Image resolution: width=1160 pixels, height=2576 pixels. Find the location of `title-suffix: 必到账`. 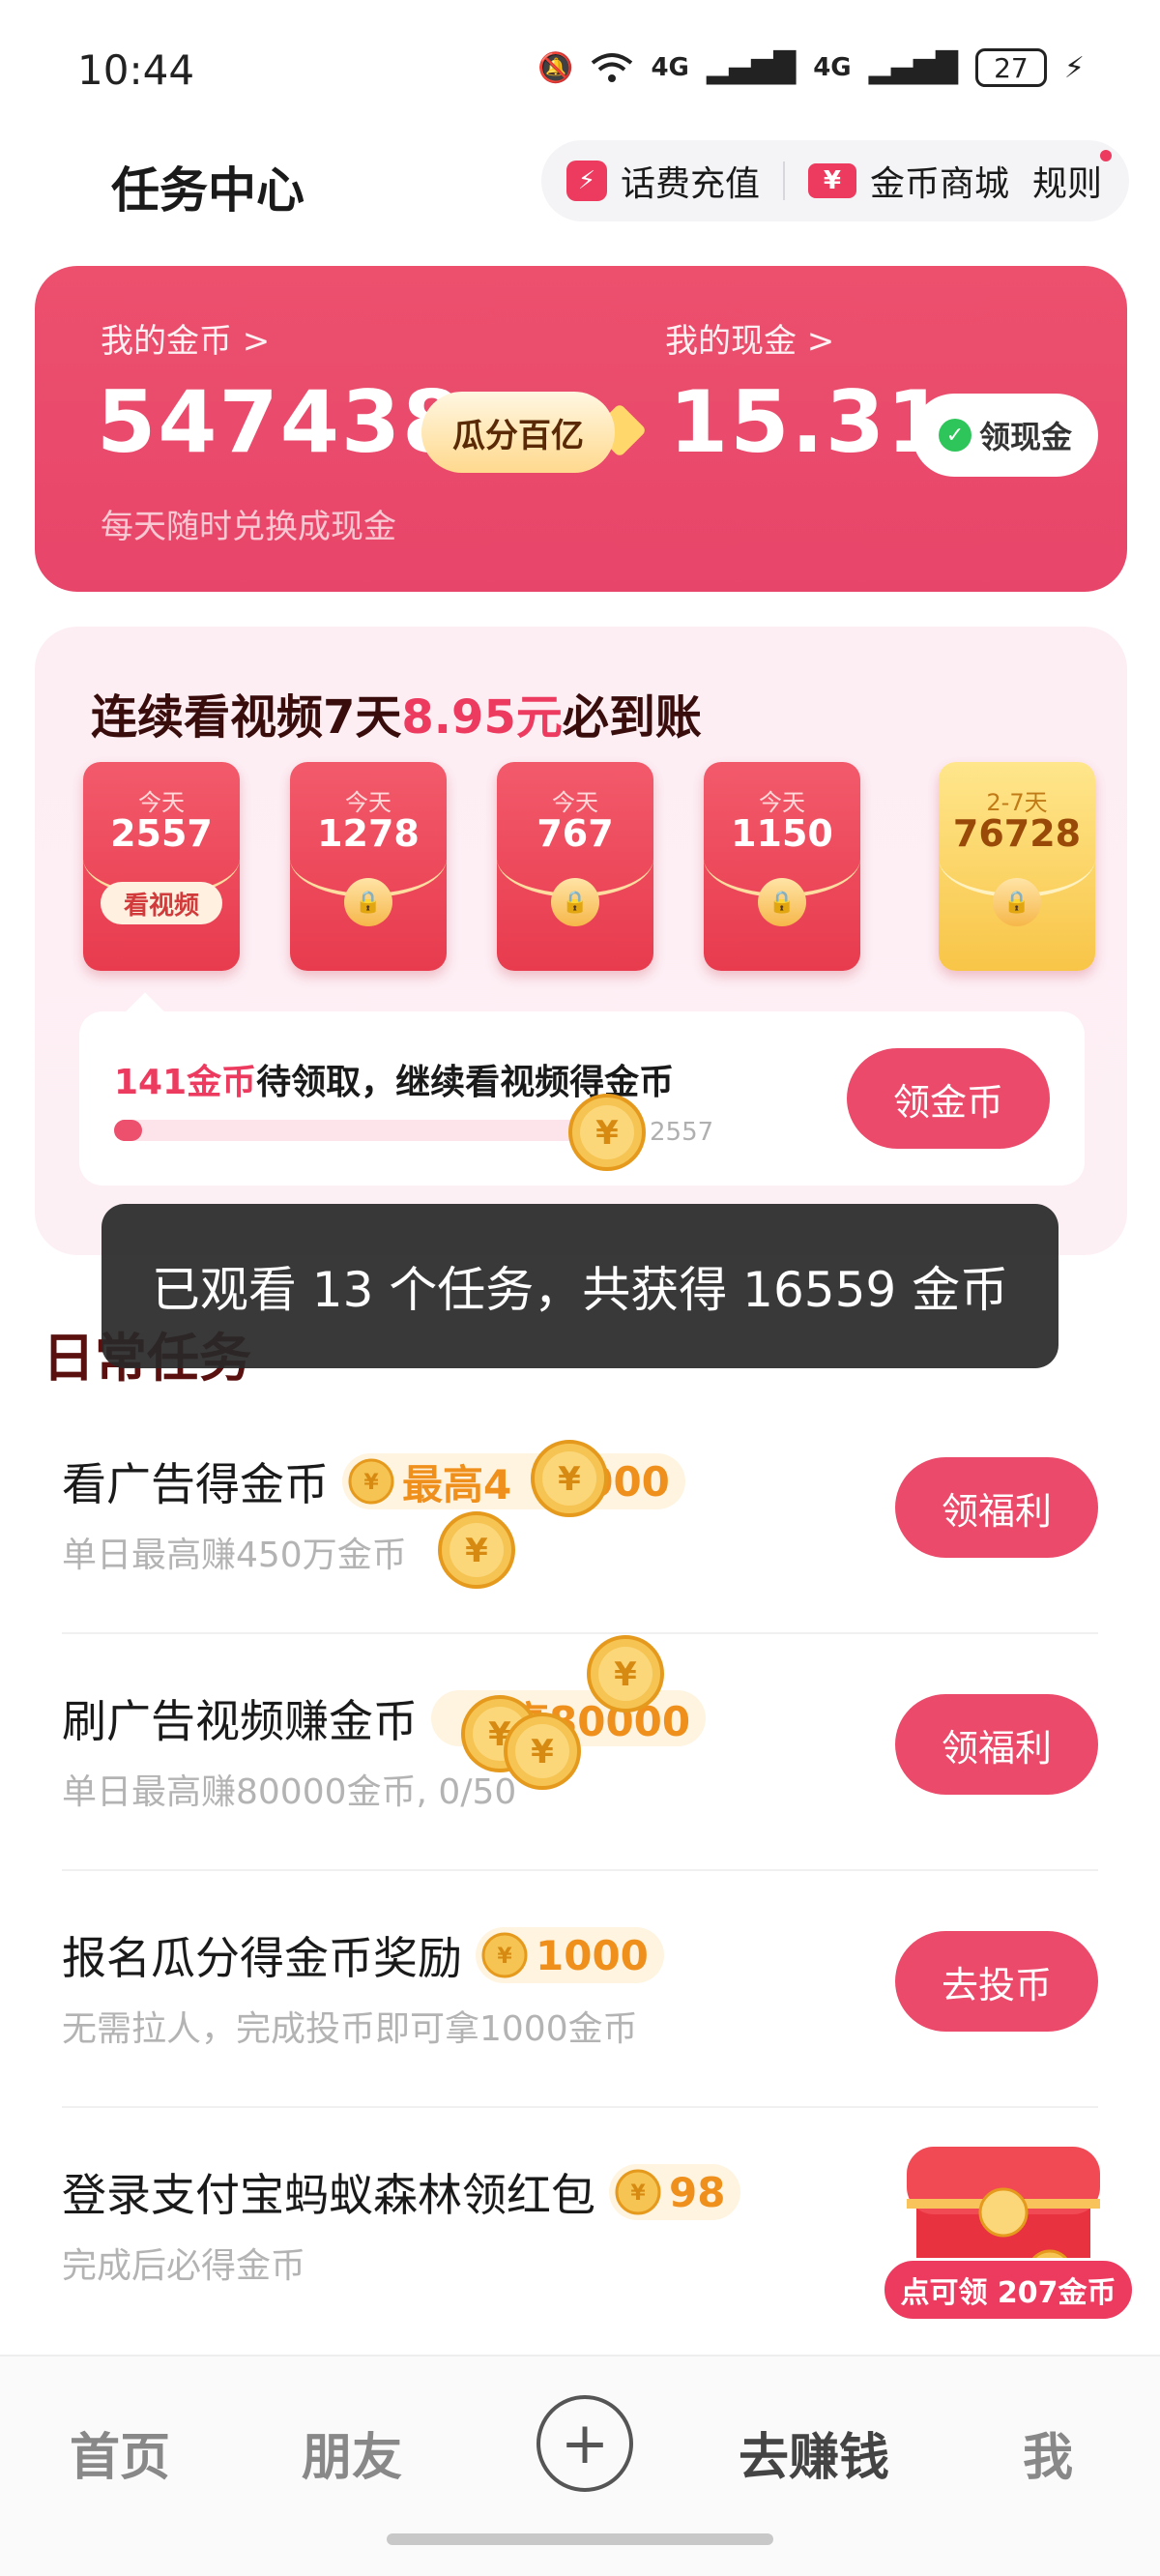

title-suffix: 必到账 is located at coordinates (632, 717).